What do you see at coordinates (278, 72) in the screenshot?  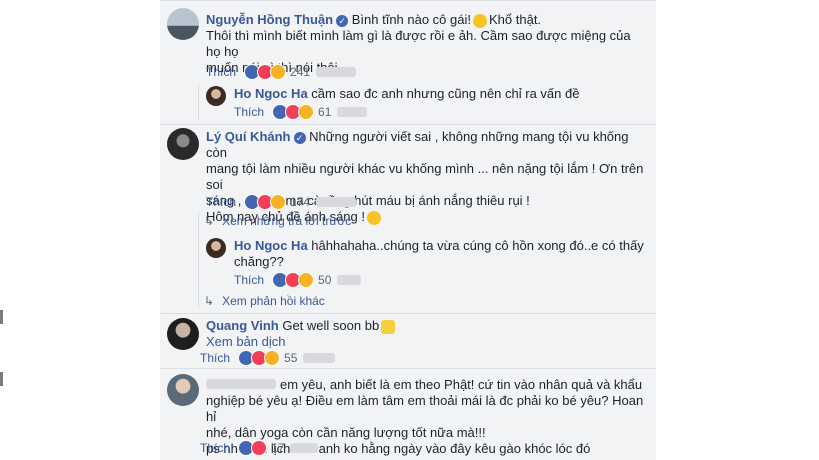 I see `sad-reaction-icon` at bounding box center [278, 72].